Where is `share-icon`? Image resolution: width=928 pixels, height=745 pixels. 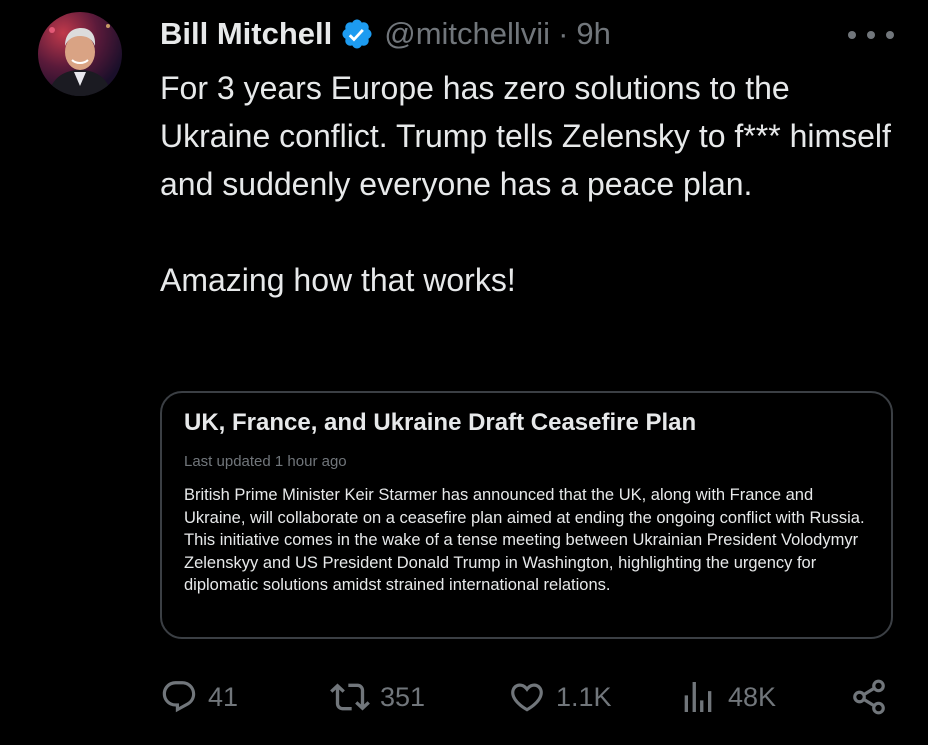 share-icon is located at coordinates (869, 697).